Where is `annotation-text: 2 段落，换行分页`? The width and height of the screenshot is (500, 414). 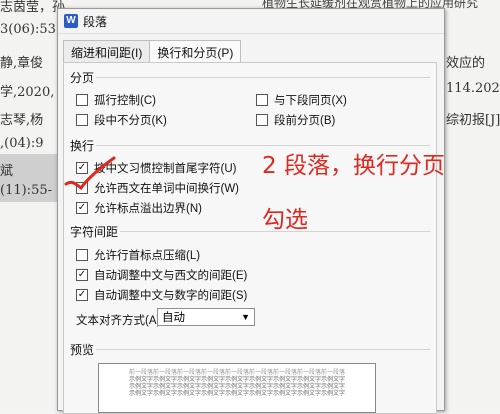
annotation-text: 2 段落，换行分页 is located at coordinates (353, 166).